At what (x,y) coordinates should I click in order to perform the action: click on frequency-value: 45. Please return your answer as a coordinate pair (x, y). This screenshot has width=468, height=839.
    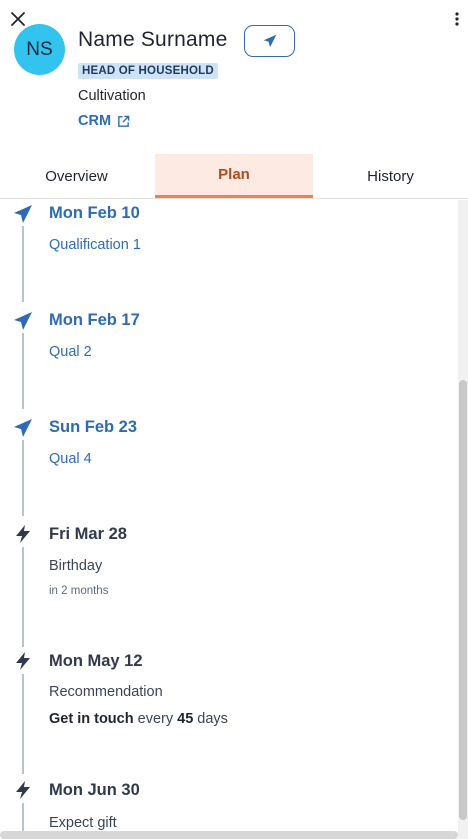
    Looking at the image, I should click on (185, 719).